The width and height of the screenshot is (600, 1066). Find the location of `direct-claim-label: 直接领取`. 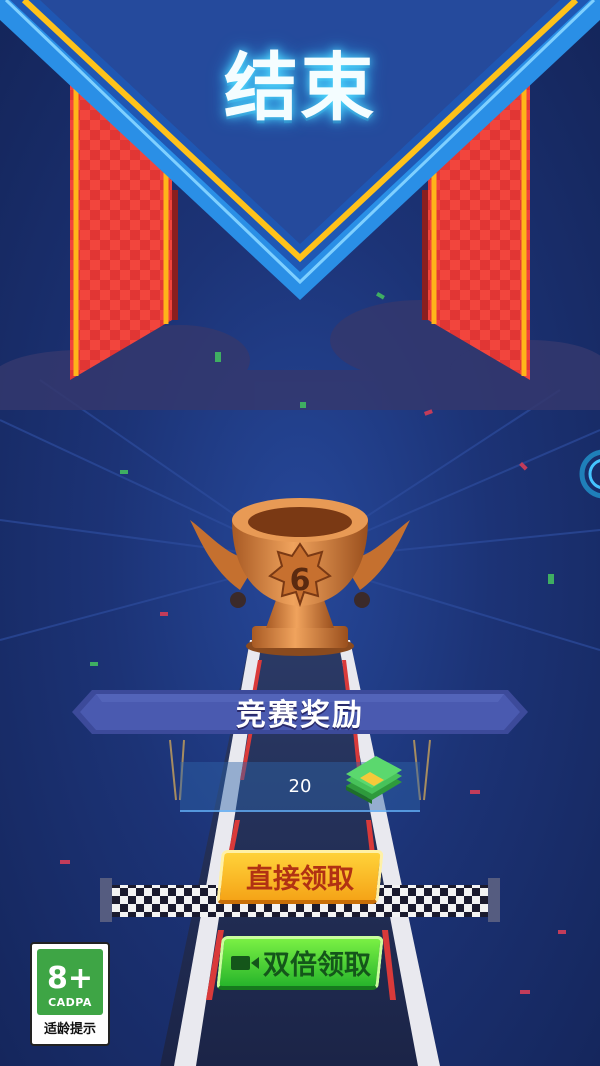

direct-claim-label: 直接领取 is located at coordinates (300, 879).